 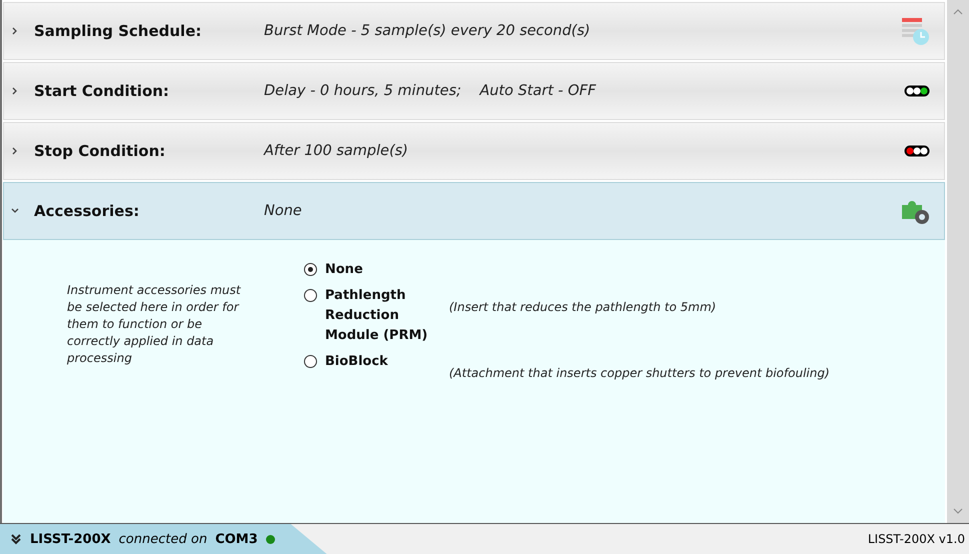 What do you see at coordinates (100, 151) in the screenshot?
I see `section-label: Stop Condition:` at bounding box center [100, 151].